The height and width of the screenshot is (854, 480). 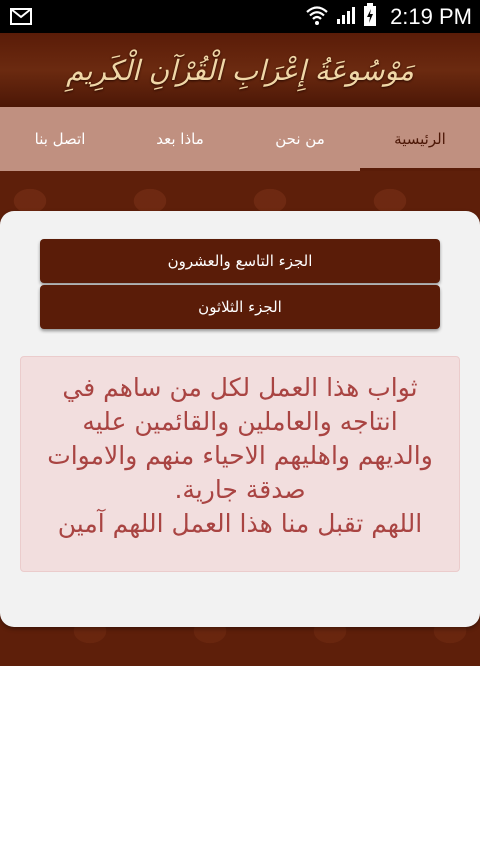 I want to click on status-bar: 2:19 PM, so click(x=240, y=16).